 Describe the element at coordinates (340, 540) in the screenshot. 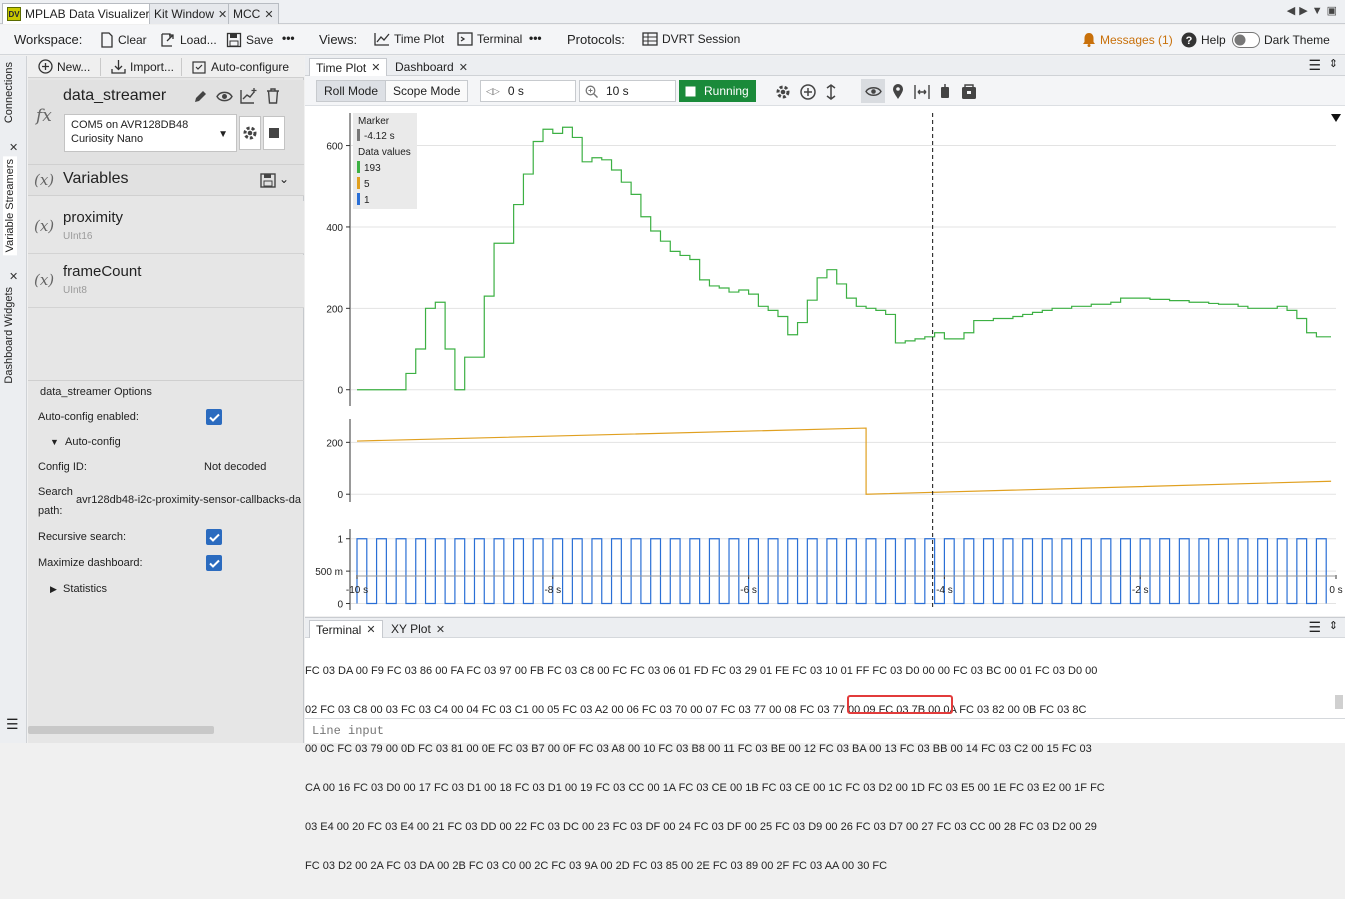

I see `y-tick-label: 1` at that location.